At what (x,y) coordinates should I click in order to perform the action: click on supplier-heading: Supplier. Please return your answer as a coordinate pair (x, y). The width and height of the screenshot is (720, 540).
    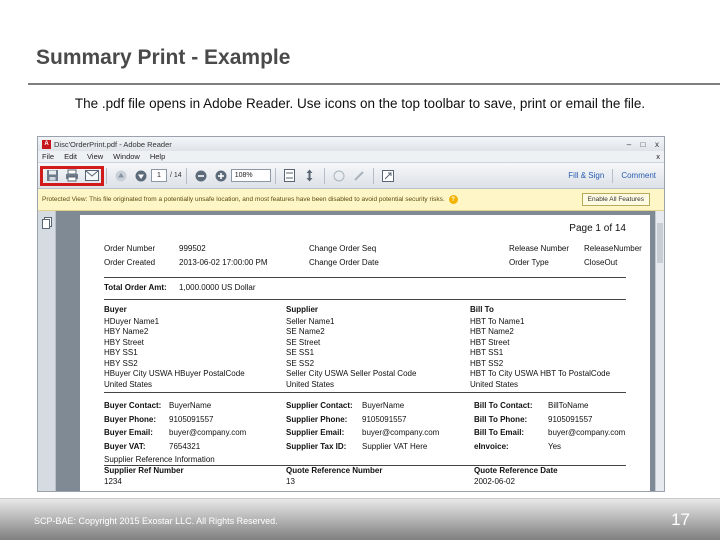
    Looking at the image, I should click on (302, 309).